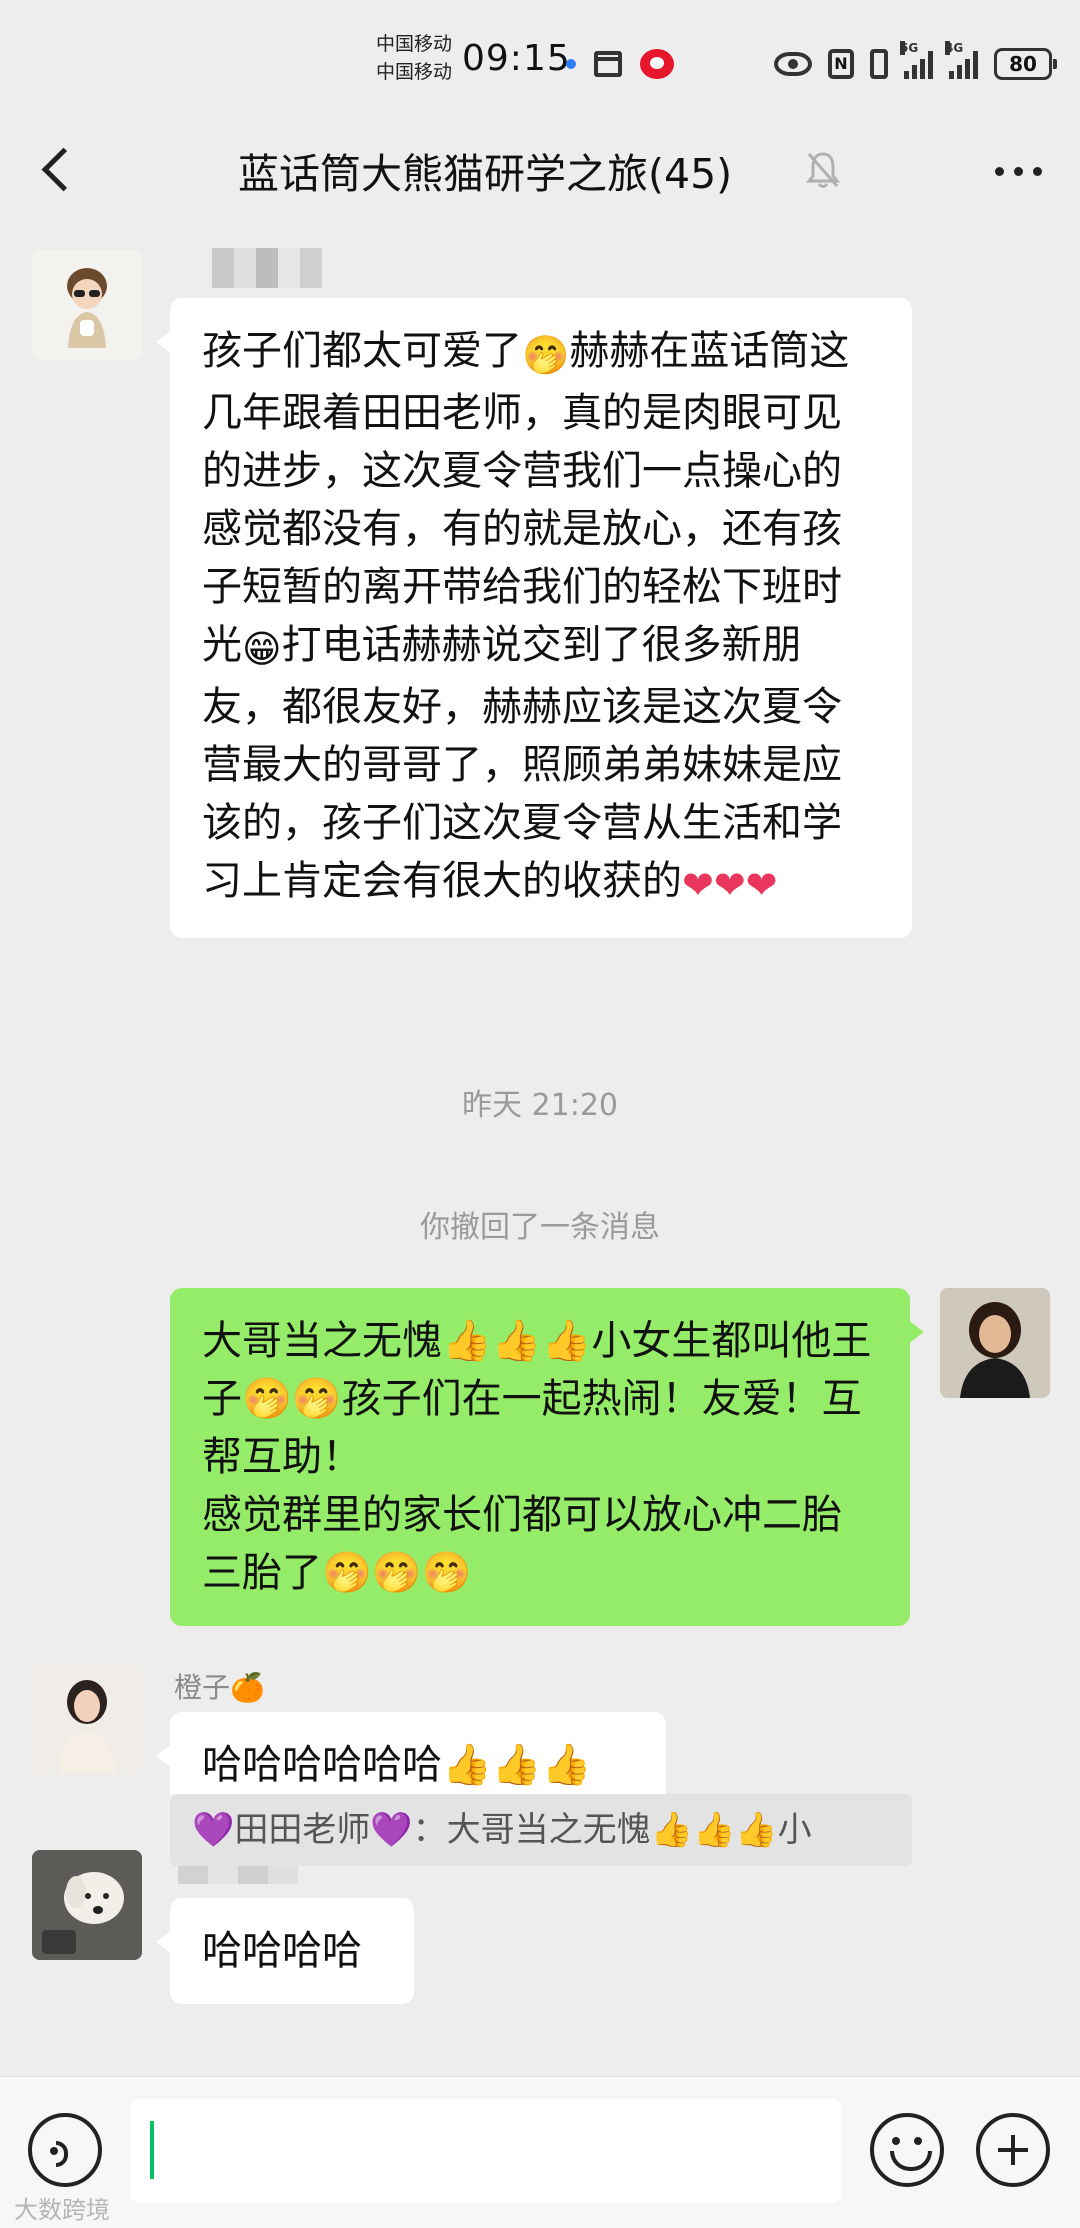  Describe the element at coordinates (793, 64) in the screenshot. I see `eye-comfort-icon` at that location.